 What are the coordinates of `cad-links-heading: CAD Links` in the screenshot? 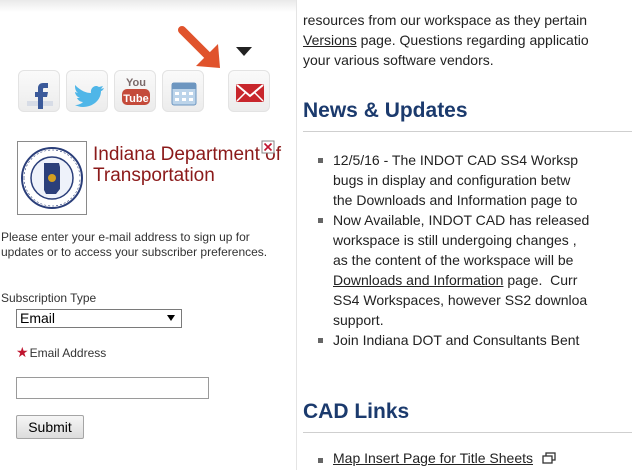 It's located at (356, 411).